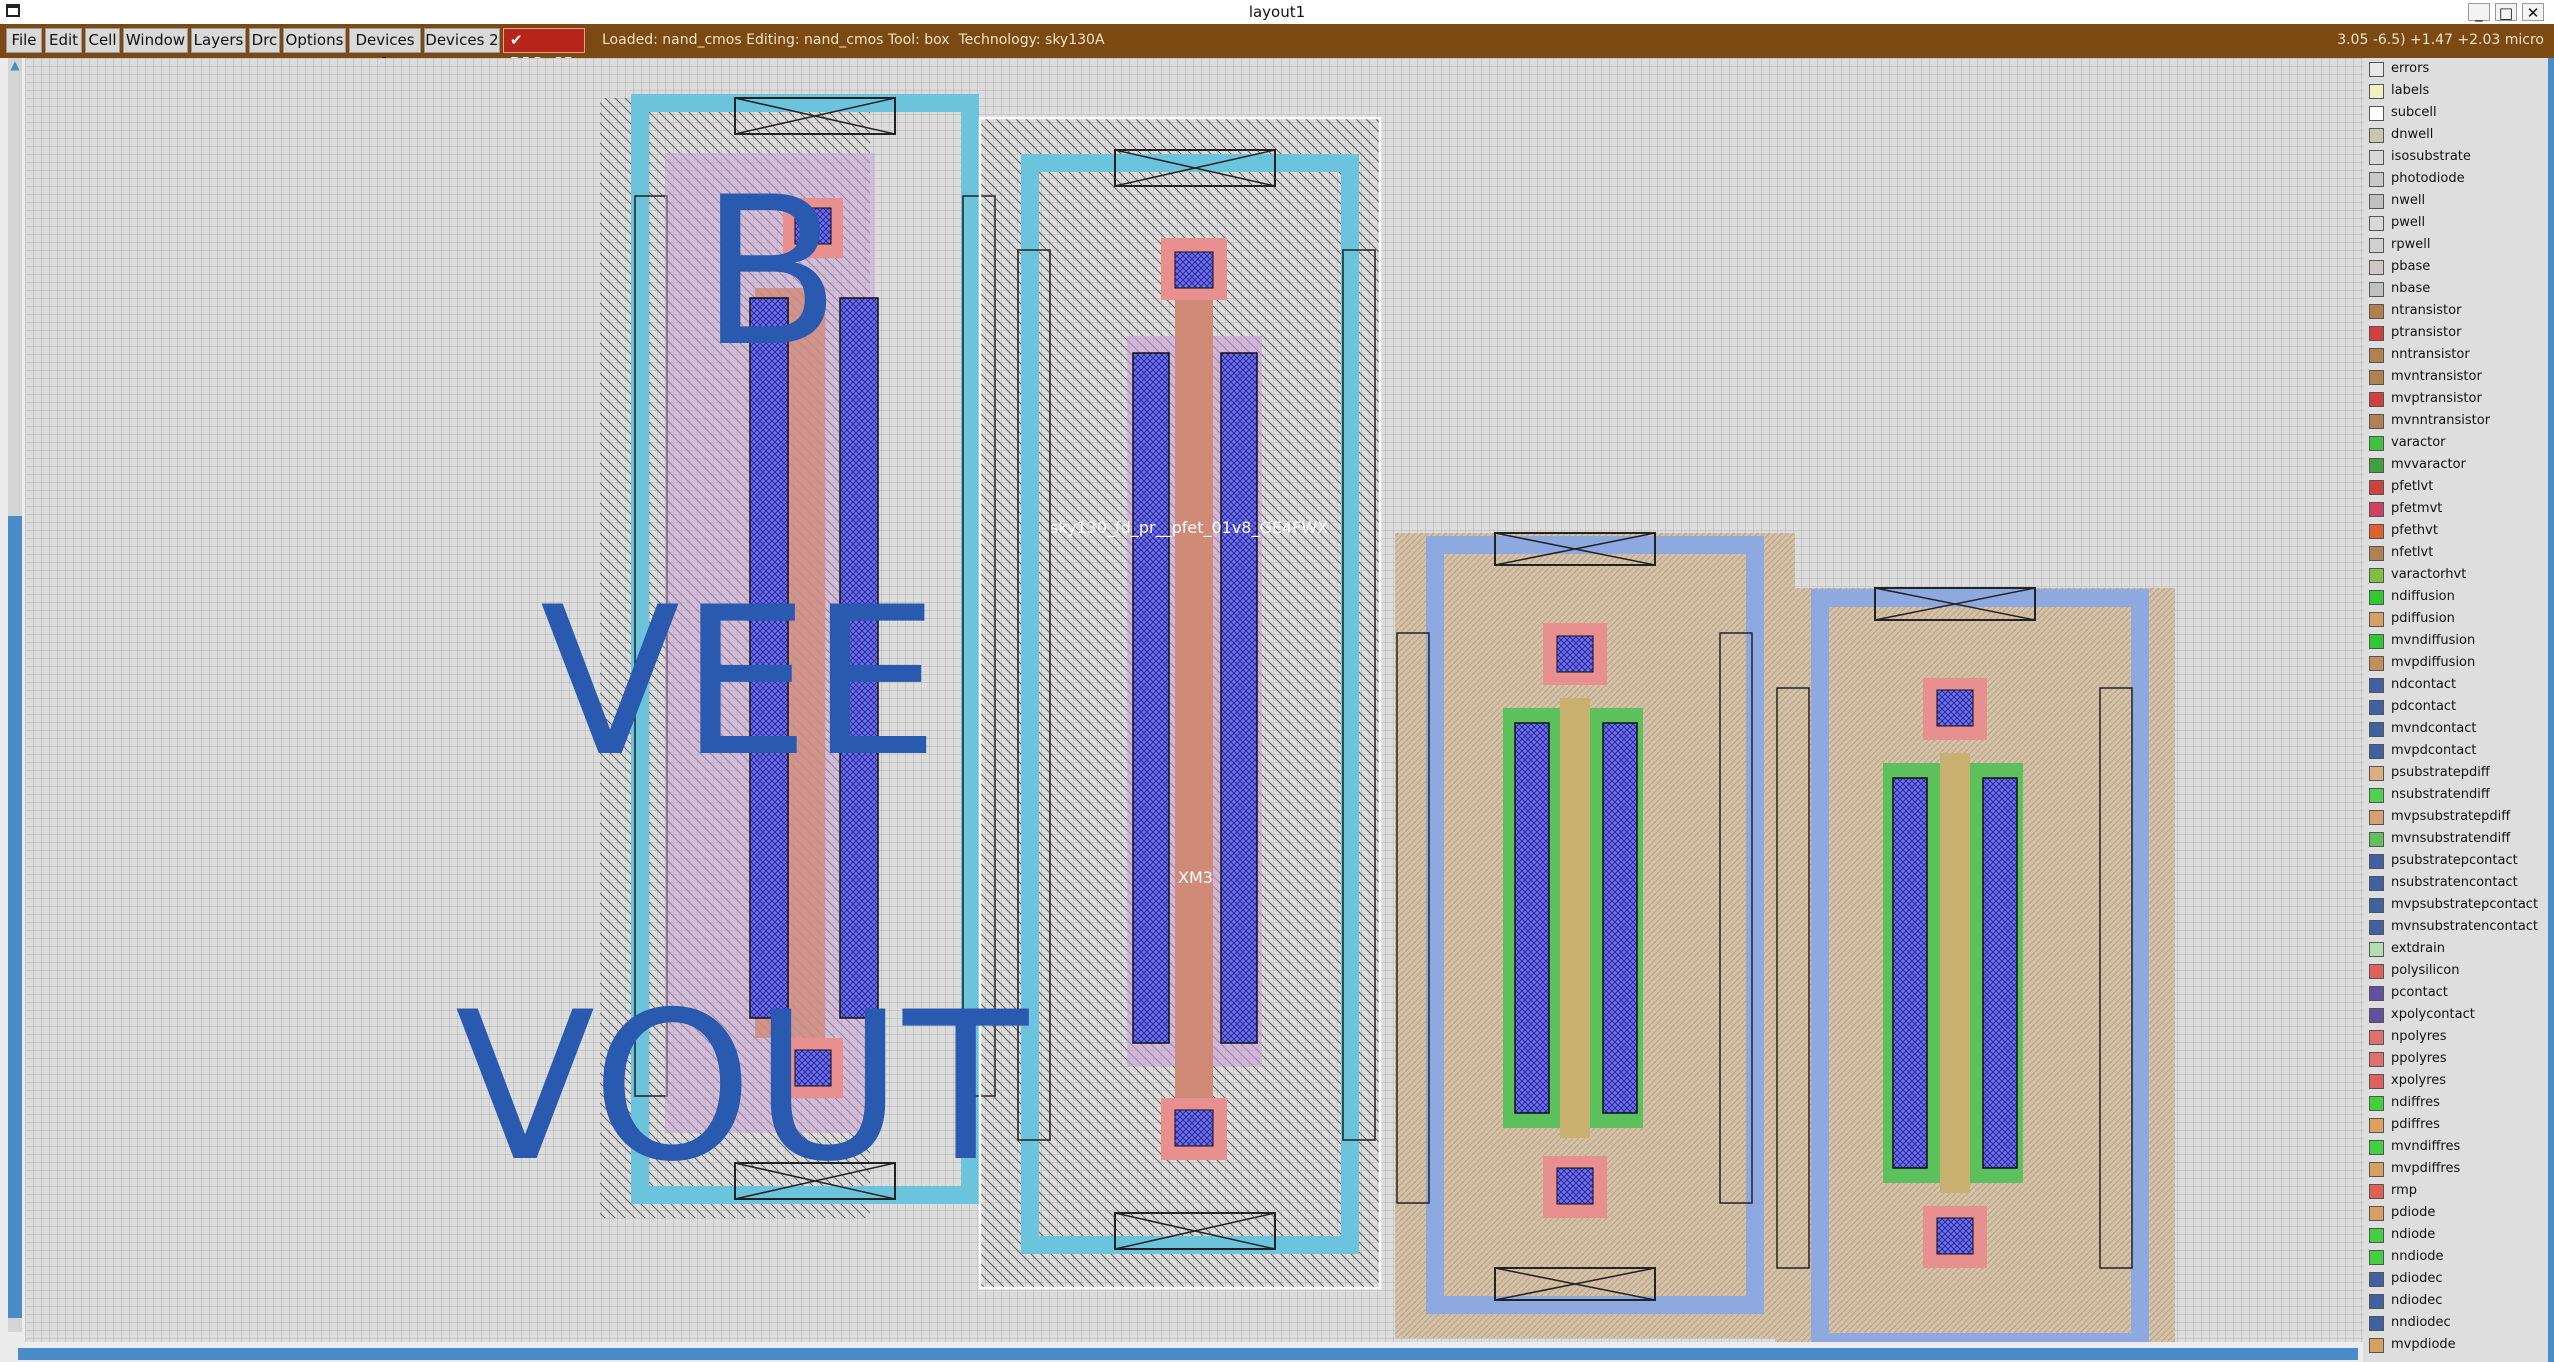  What do you see at coordinates (2417, 508) in the screenshot?
I see `layer-name: pfetmvt` at bounding box center [2417, 508].